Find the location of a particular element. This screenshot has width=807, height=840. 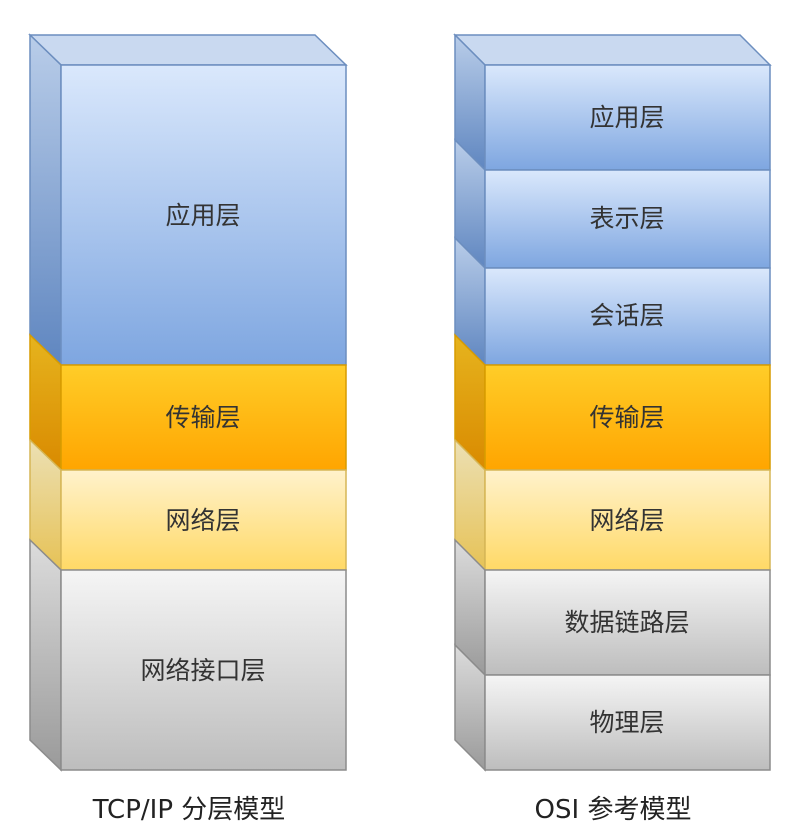

osi-layer-session-label: 会话层 is located at coordinates (626, 315).